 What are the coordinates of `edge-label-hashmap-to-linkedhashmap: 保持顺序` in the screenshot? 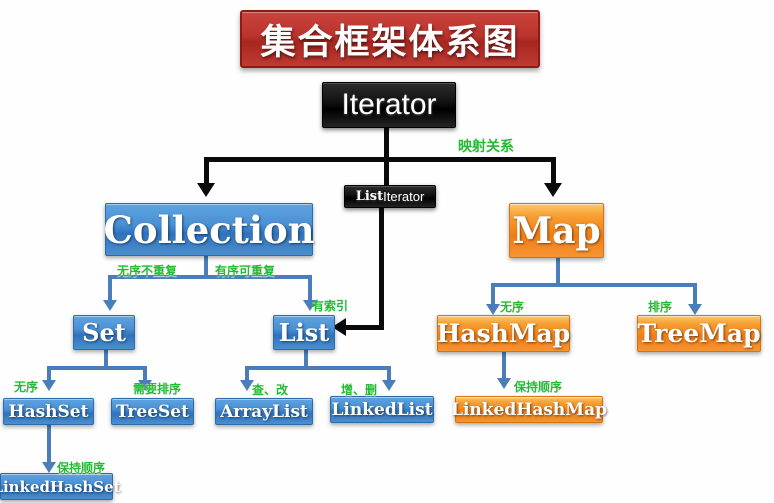 It's located at (538, 387).